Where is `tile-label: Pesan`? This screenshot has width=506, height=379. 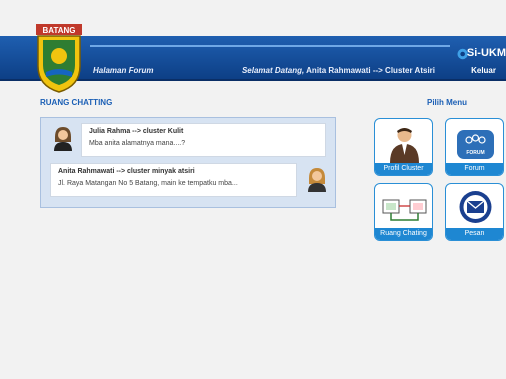 tile-label: Pesan is located at coordinates (474, 234).